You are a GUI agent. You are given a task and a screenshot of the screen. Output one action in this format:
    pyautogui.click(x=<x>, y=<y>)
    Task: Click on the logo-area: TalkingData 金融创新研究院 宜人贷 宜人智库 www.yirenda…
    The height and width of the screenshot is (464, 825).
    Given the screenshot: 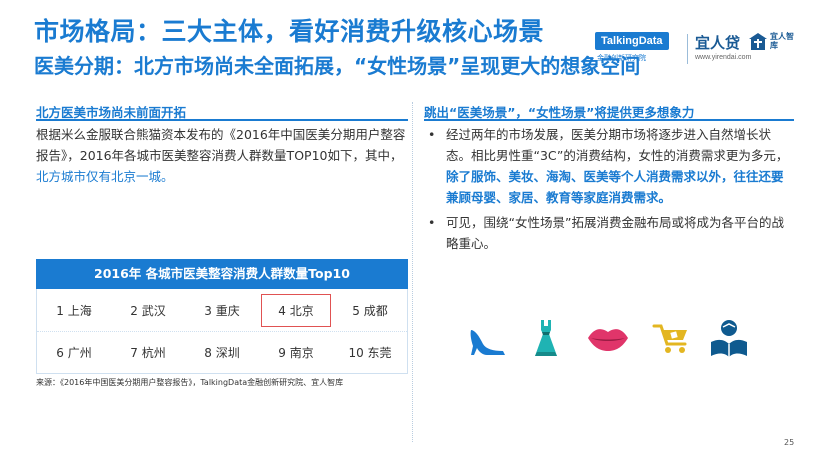 What is the action you would take?
    pyautogui.click(x=695, y=49)
    